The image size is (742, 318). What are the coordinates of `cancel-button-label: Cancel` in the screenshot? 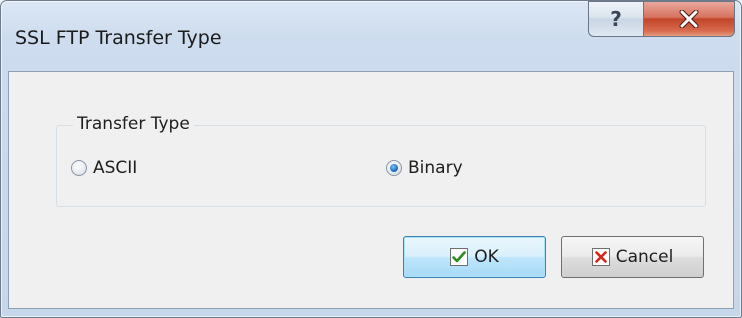 It's located at (644, 257).